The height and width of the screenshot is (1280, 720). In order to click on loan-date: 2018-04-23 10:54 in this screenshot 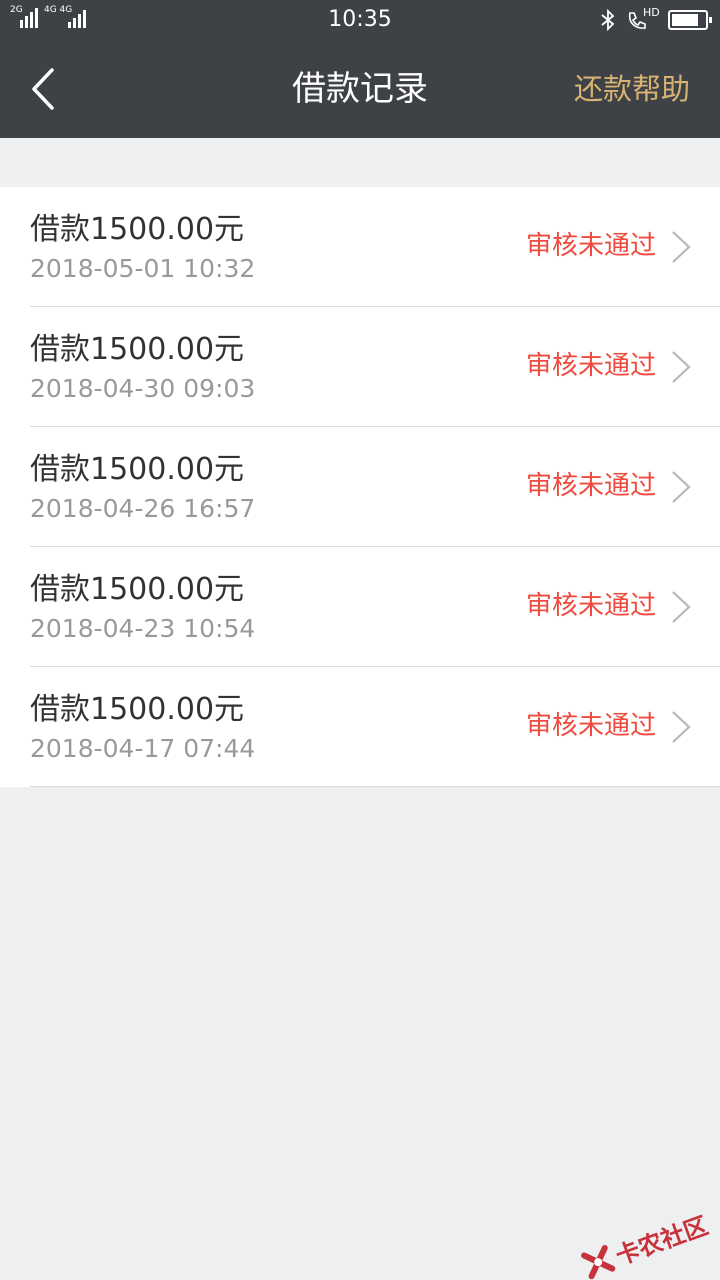, I will do `click(143, 628)`.